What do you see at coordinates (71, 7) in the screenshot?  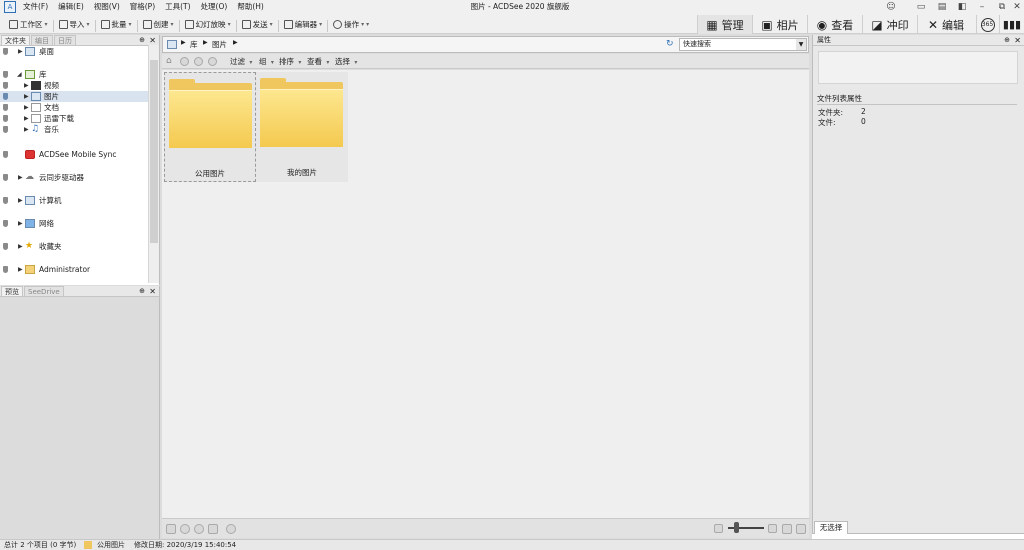 I see `menu-edit: 编辑(E)` at bounding box center [71, 7].